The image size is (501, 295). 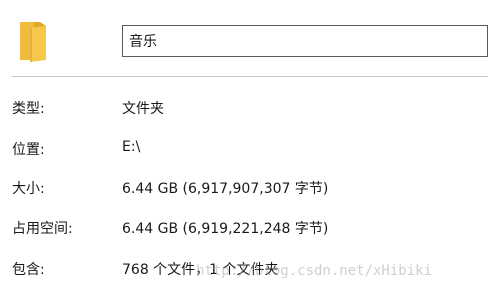 What do you see at coordinates (28, 270) in the screenshot?
I see `contains-label: 包含:` at bounding box center [28, 270].